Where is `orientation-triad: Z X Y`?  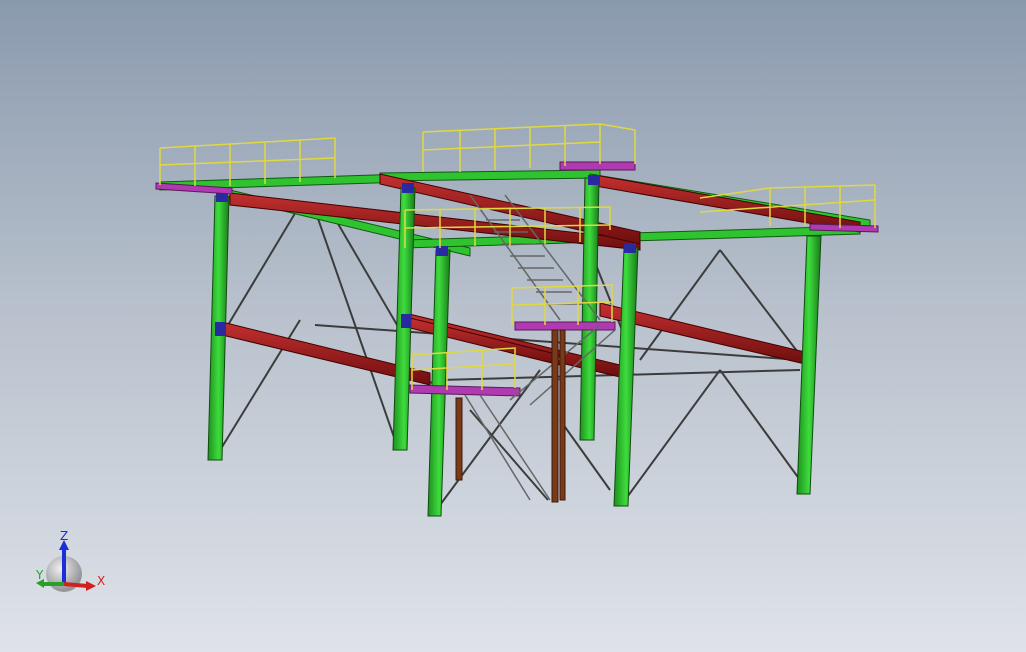
orientation-triad: Z X Y is located at coordinates (70, 563).